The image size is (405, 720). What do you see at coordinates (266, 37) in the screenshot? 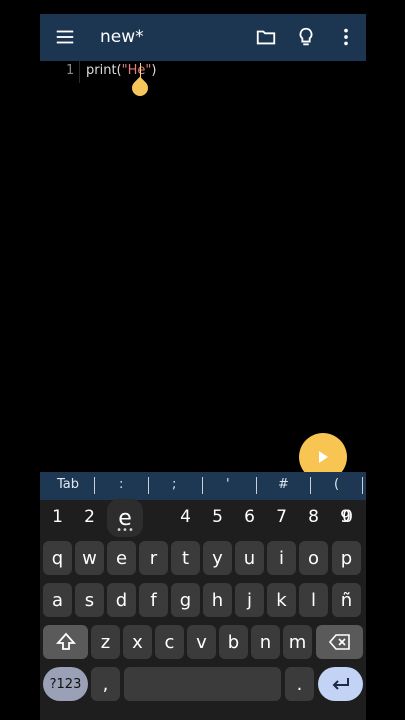
I see `folder-icon` at bounding box center [266, 37].